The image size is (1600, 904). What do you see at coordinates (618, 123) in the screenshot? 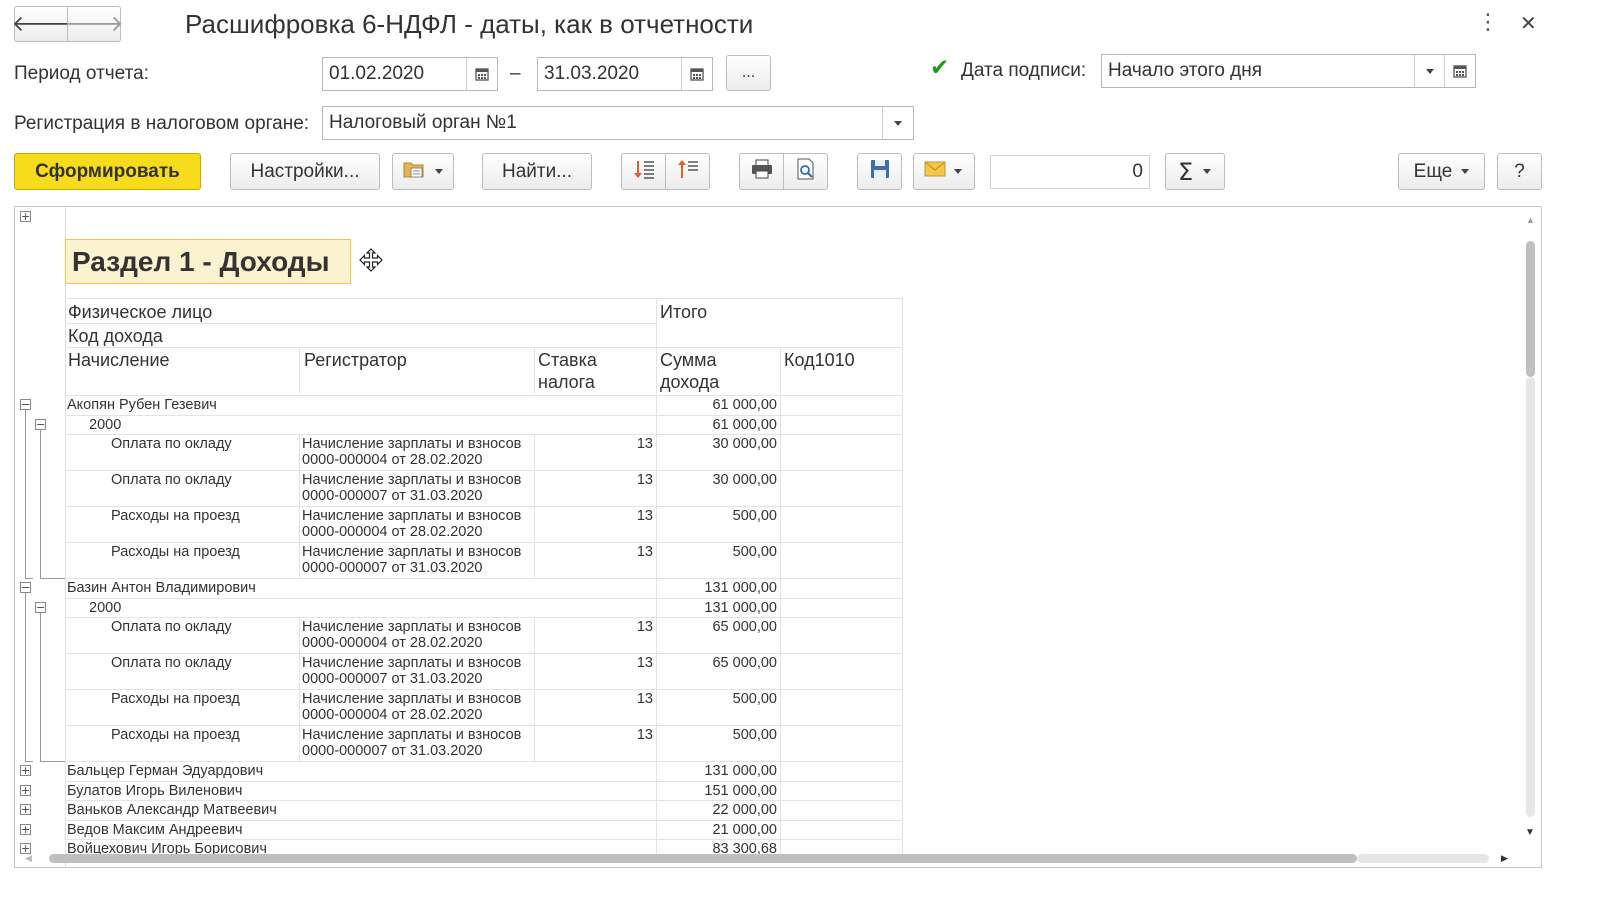
I see `registration-field: Налоговый орган №1` at bounding box center [618, 123].